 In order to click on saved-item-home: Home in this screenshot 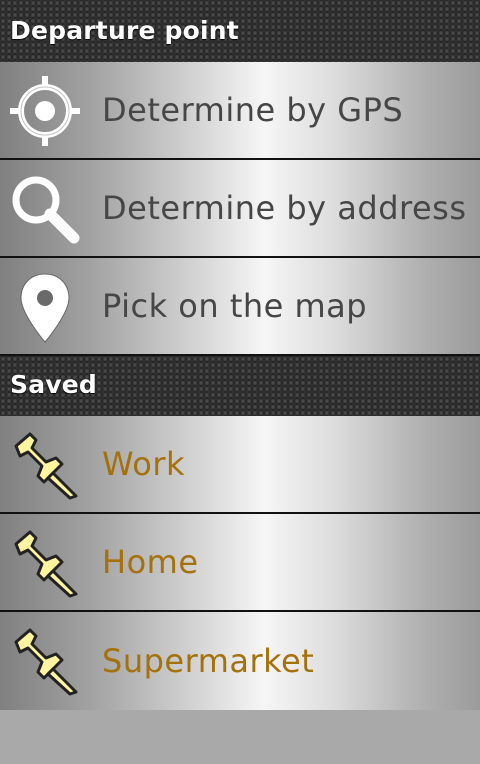, I will do `click(240, 563)`.